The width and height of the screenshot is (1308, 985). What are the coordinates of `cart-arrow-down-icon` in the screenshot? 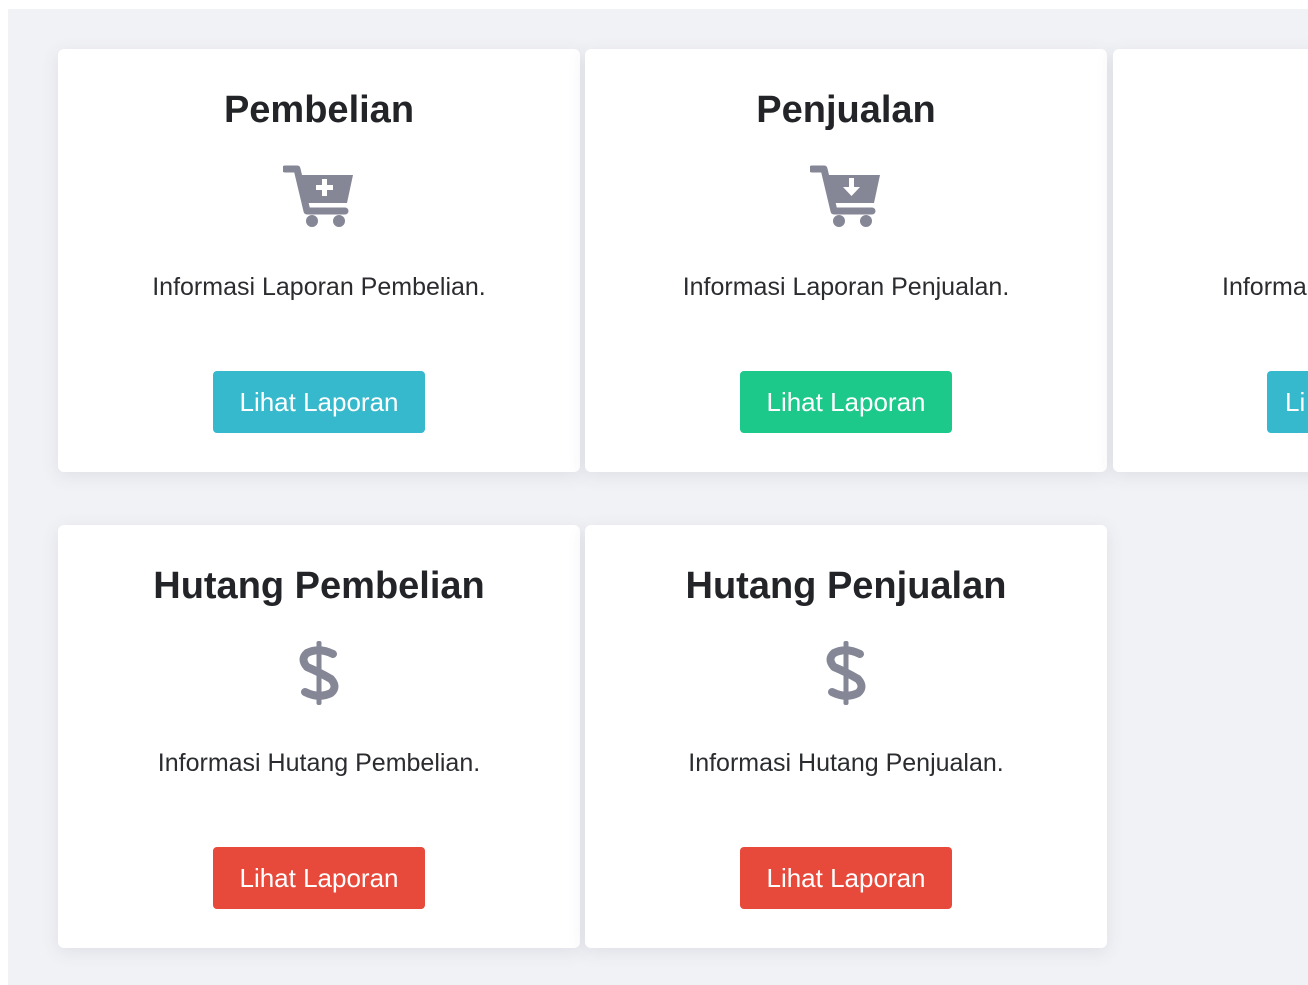 It's located at (845, 196).